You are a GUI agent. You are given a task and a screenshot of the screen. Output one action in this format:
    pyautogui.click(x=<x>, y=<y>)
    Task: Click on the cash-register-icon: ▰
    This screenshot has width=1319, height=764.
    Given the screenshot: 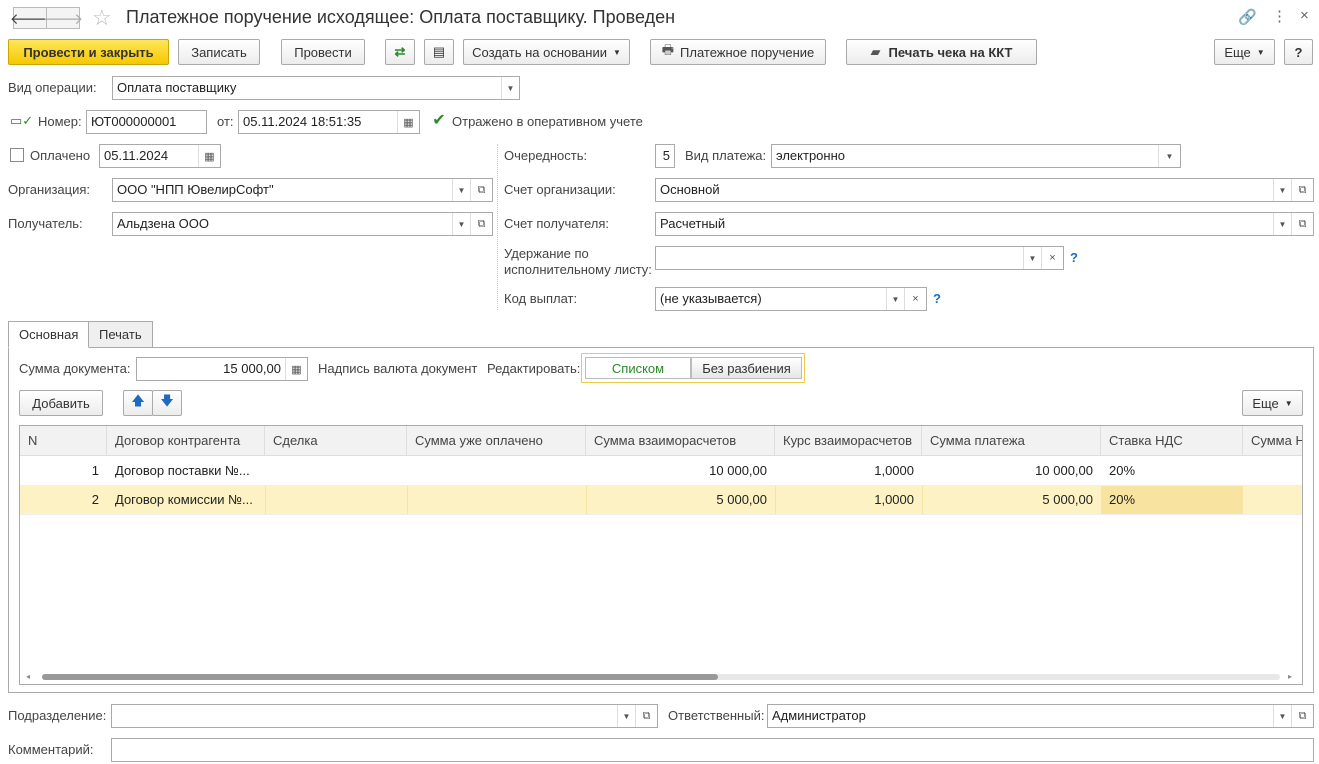 What is the action you would take?
    pyautogui.click(x=875, y=51)
    